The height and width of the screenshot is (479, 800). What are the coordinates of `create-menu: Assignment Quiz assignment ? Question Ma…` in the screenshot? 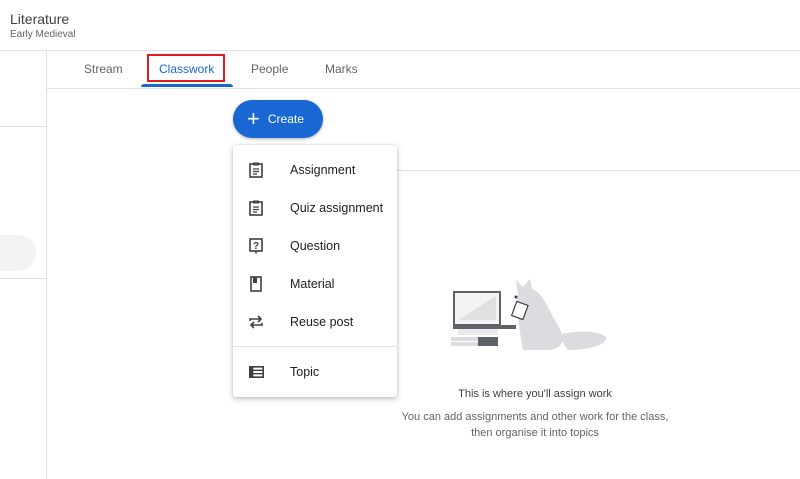 It's located at (315, 271).